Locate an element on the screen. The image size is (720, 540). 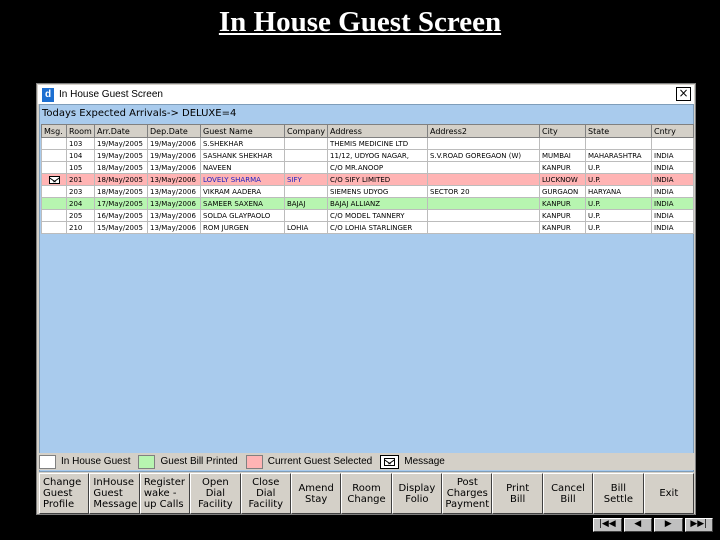
table-cell-arr: 16/May/2005 is located at coordinates (121, 215).